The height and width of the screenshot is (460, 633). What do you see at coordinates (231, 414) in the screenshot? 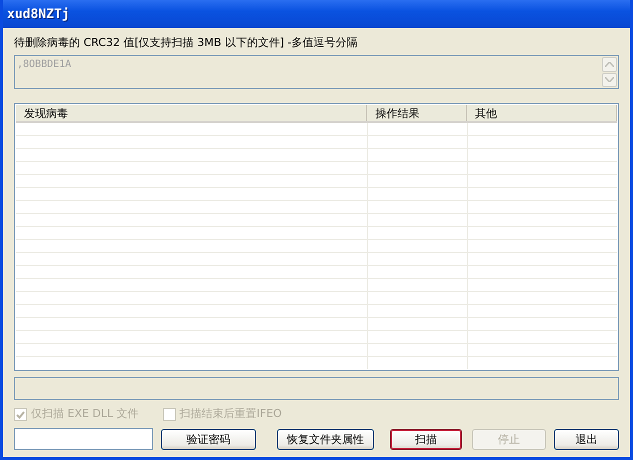
I see `checkbox-label: 扫描结束后重置IFEO` at bounding box center [231, 414].